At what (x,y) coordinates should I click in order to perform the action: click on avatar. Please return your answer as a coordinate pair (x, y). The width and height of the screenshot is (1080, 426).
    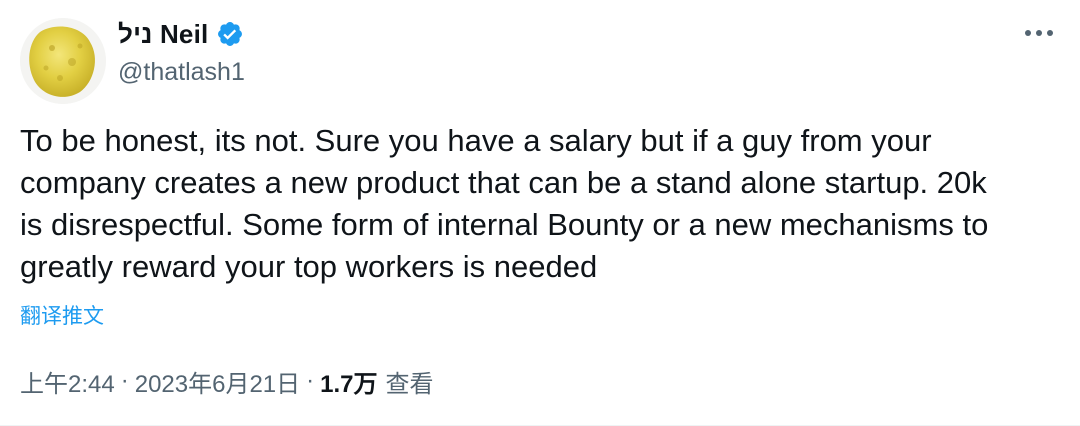
    Looking at the image, I should click on (63, 61).